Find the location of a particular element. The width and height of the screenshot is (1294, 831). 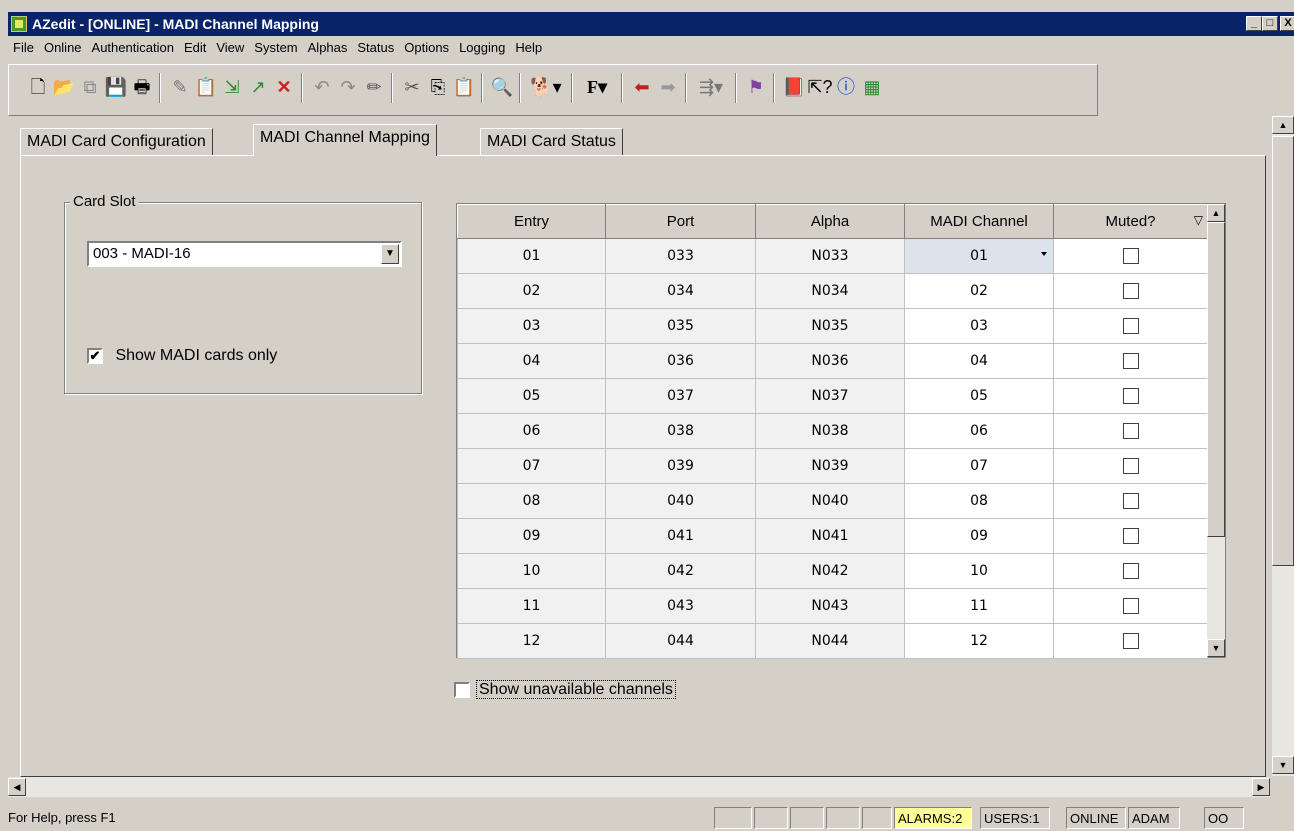

paste-icon: 📋 is located at coordinates (206, 87).